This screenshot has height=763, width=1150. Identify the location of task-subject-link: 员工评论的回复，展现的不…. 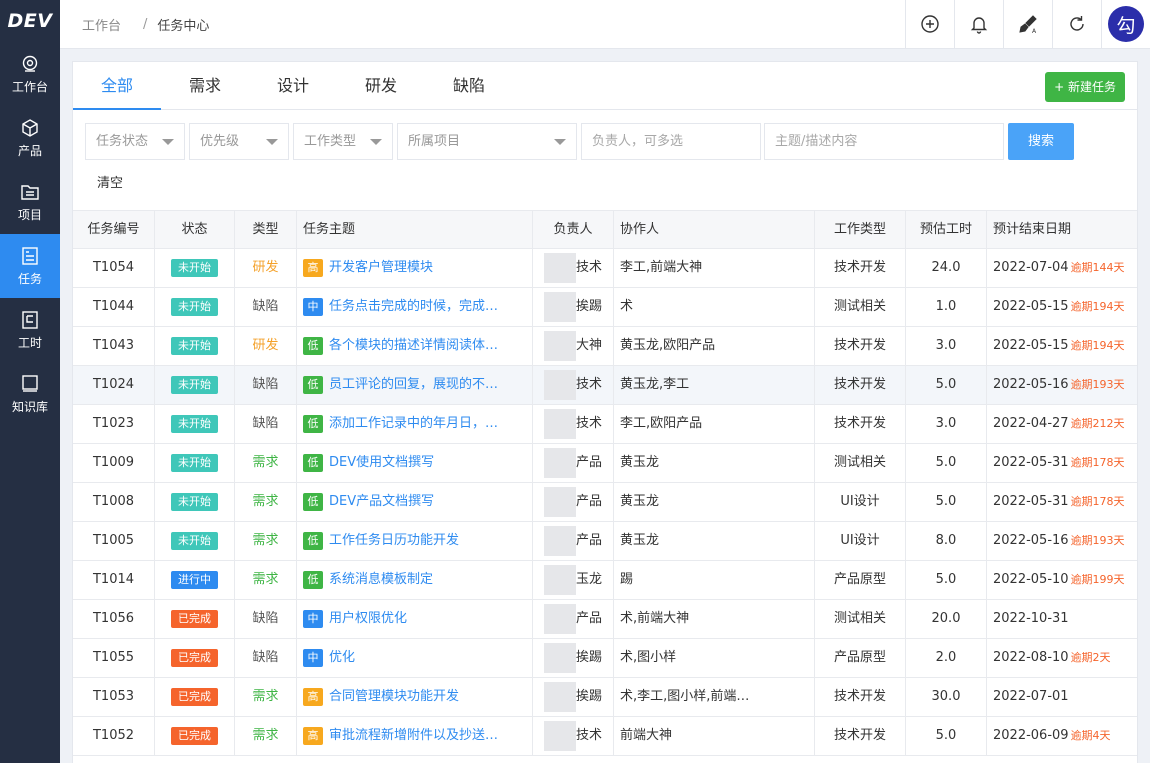
(413, 384).